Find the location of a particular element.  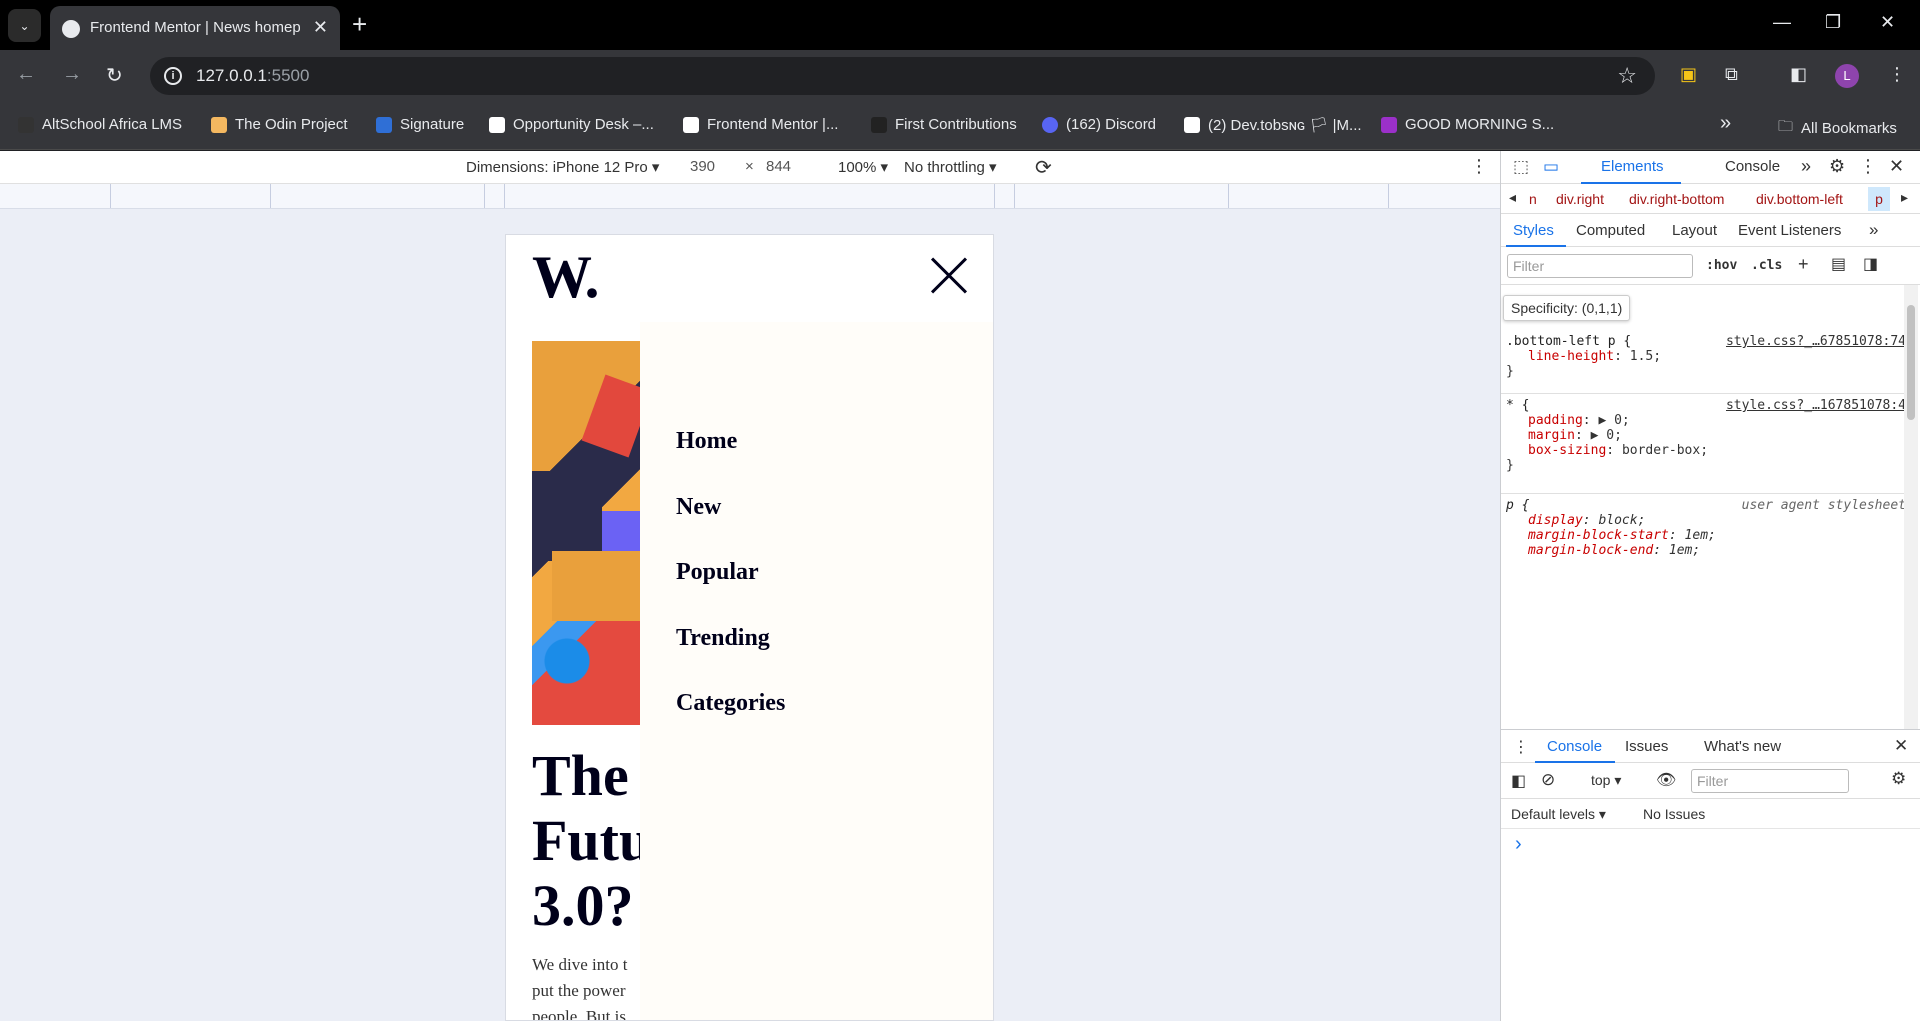

extension-icon: ▣ is located at coordinates (1688, 74).